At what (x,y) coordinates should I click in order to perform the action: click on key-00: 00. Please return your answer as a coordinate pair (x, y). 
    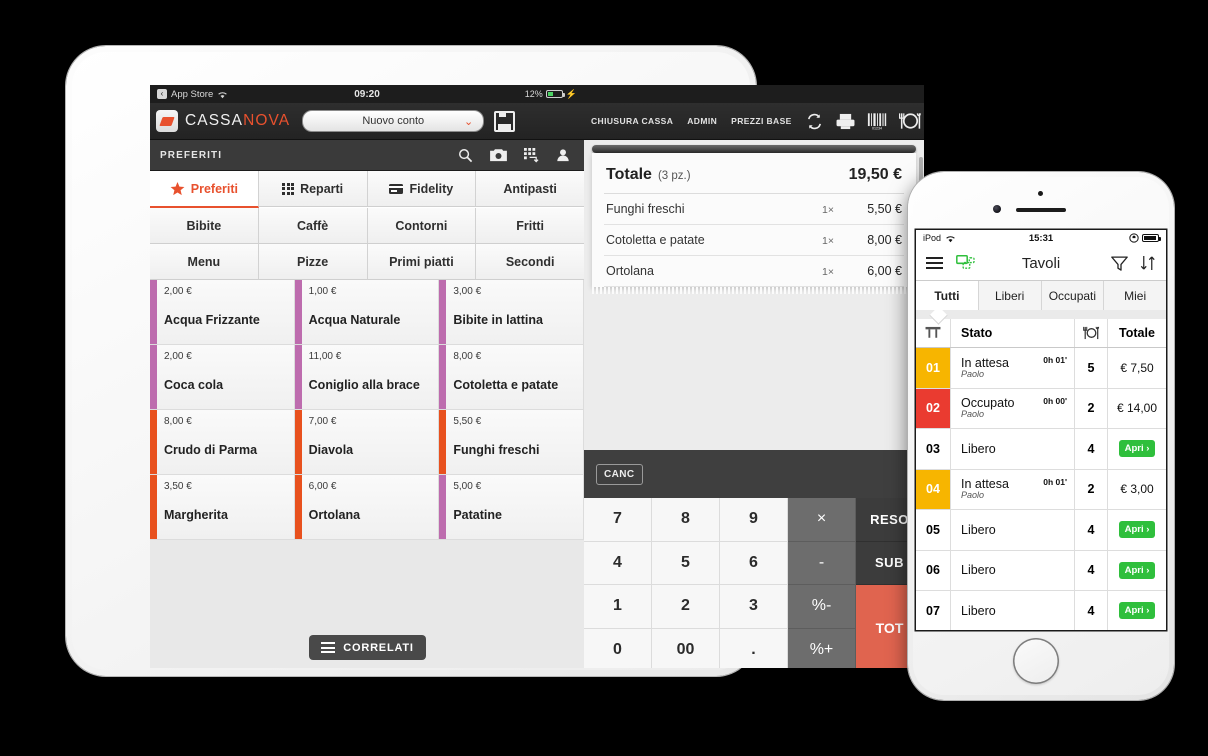
    Looking at the image, I should click on (686, 648).